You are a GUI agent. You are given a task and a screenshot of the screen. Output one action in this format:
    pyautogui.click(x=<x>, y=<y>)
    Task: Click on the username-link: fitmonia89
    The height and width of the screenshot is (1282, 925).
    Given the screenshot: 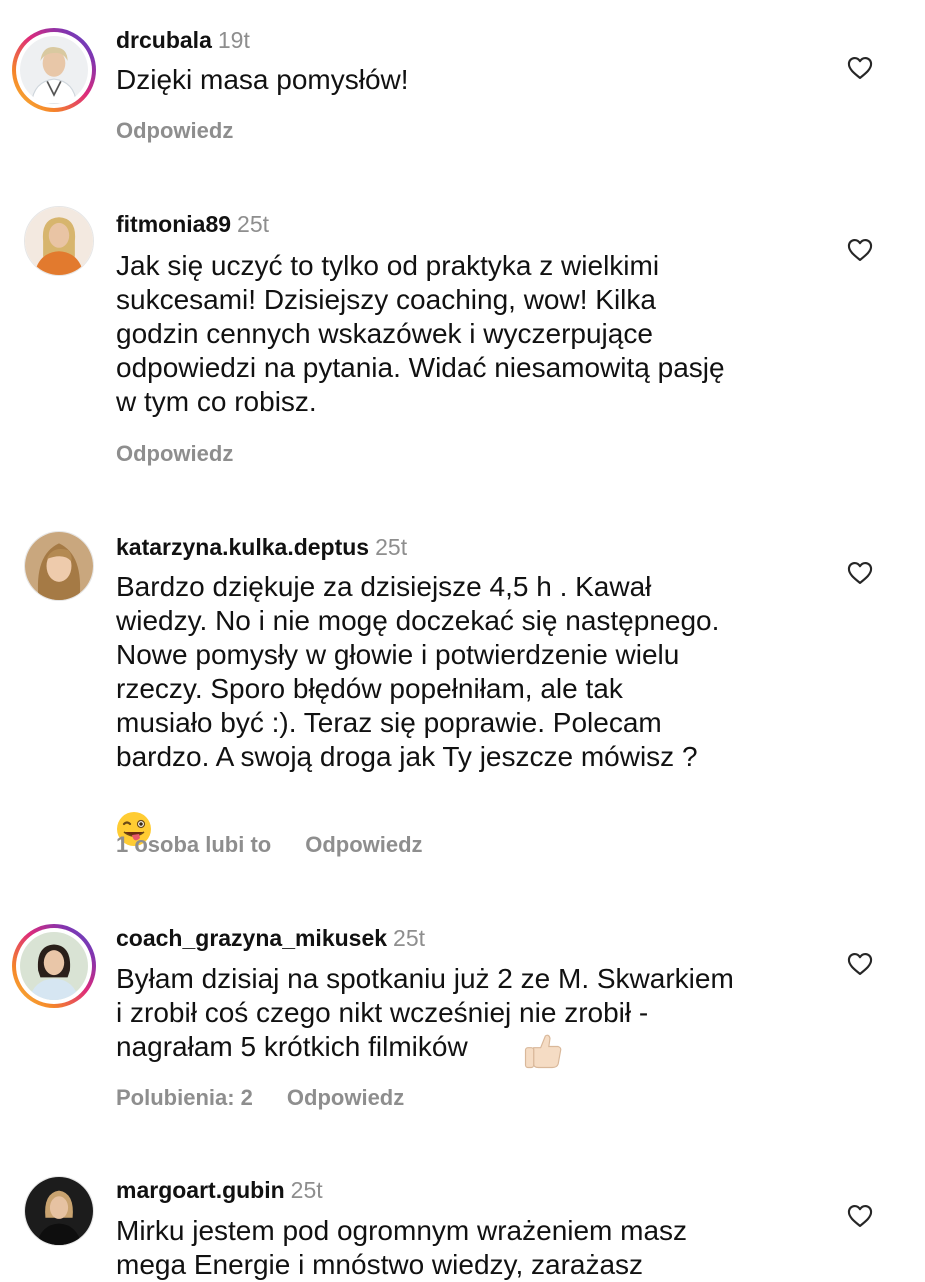 What is the action you would take?
    pyautogui.click(x=173, y=224)
    